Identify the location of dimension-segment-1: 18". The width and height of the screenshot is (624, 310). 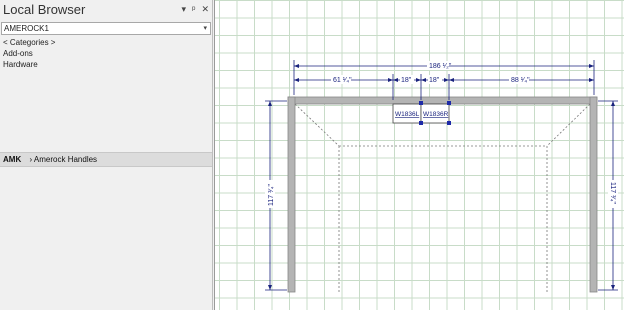
(406, 80).